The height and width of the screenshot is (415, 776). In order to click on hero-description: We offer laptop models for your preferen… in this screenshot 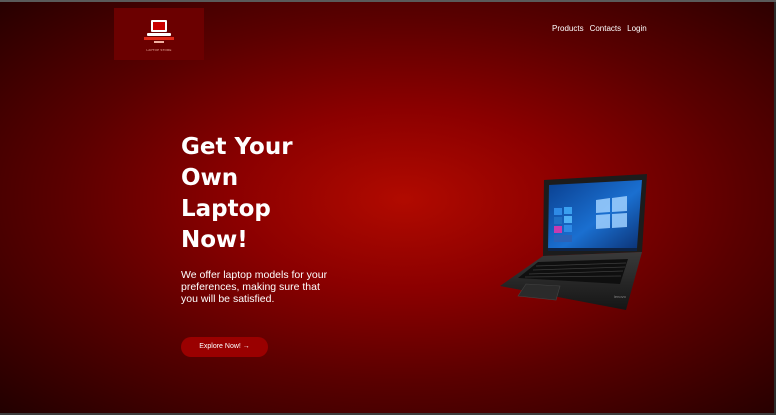, I will do `click(254, 287)`.